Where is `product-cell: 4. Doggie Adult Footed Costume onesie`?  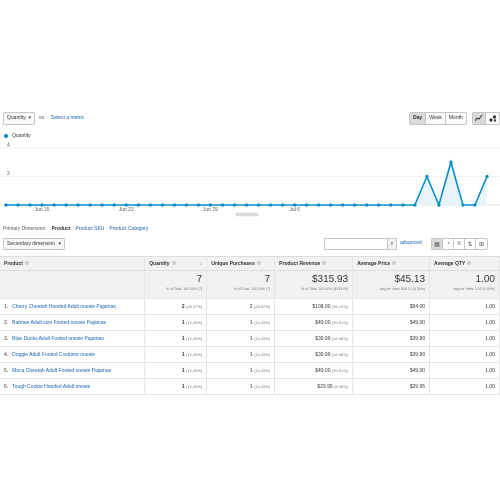 product-cell: 4. Doggie Adult Footed Costume onesie is located at coordinates (73, 354).